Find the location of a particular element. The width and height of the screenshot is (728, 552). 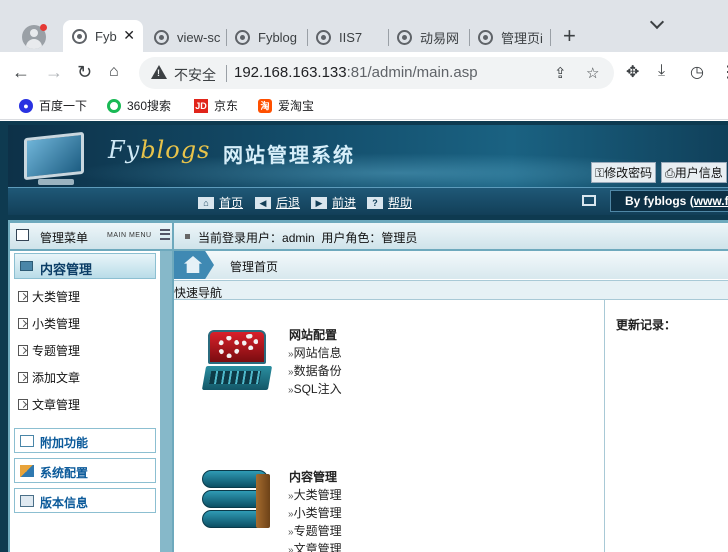

update-log: 更新记录： is located at coordinates (667, 426).